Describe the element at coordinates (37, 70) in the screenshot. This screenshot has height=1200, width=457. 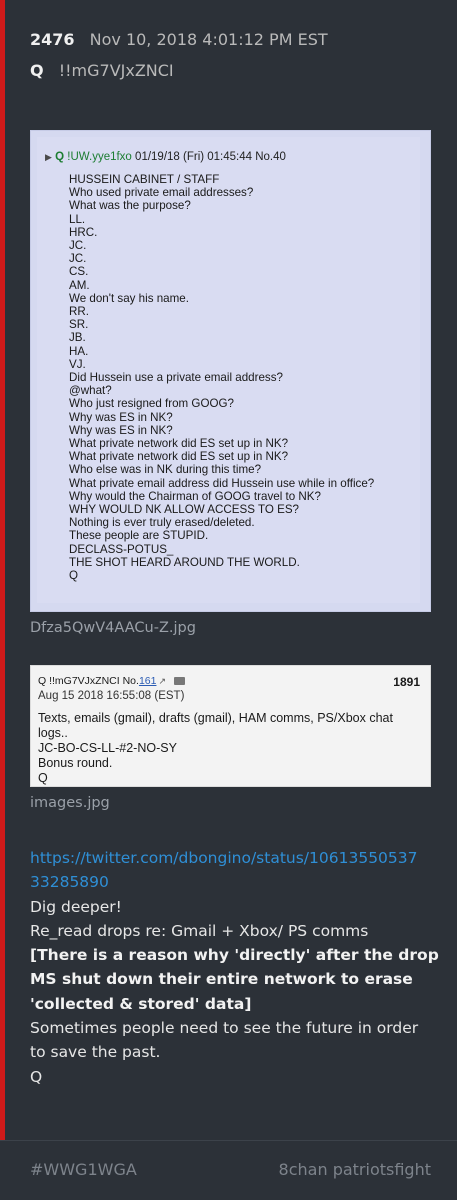
I see `post-author: Q` at that location.